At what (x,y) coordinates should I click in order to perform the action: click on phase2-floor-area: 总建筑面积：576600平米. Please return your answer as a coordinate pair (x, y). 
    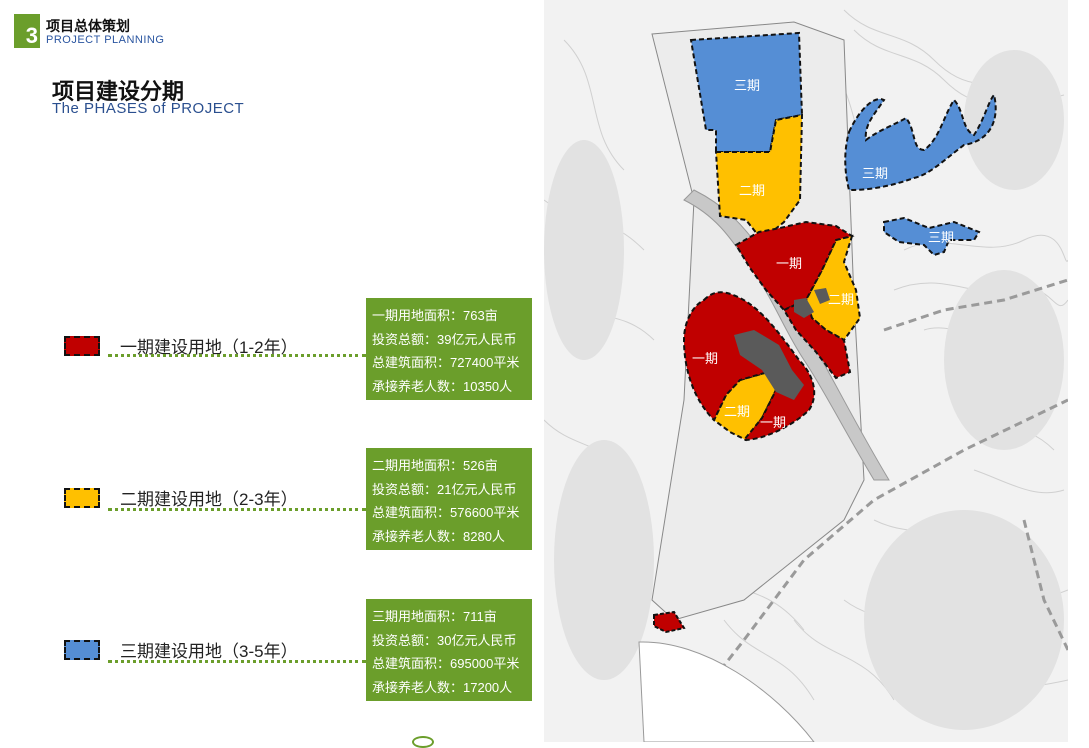
    Looking at the image, I should click on (446, 512).